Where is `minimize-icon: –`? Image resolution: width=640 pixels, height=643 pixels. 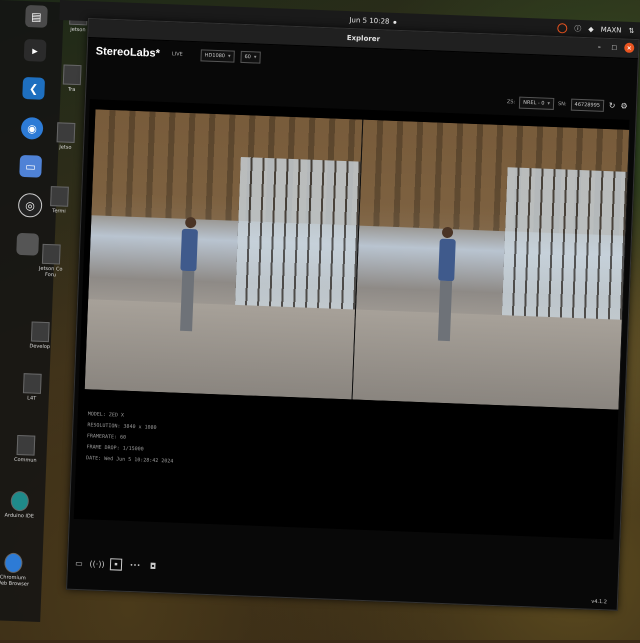 minimize-icon: – is located at coordinates (599, 46).